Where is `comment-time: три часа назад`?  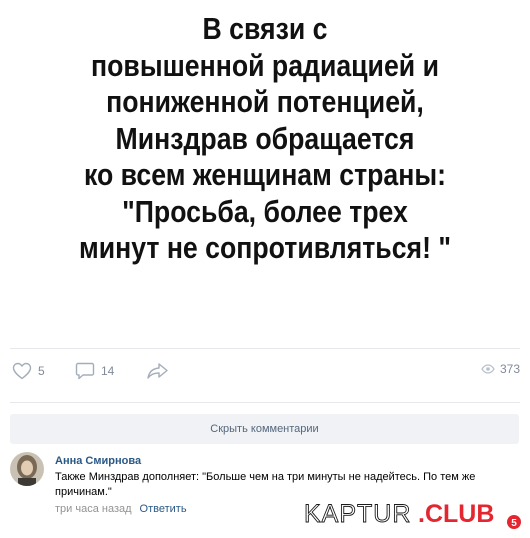
comment-time: три часа назад is located at coordinates (93, 509).